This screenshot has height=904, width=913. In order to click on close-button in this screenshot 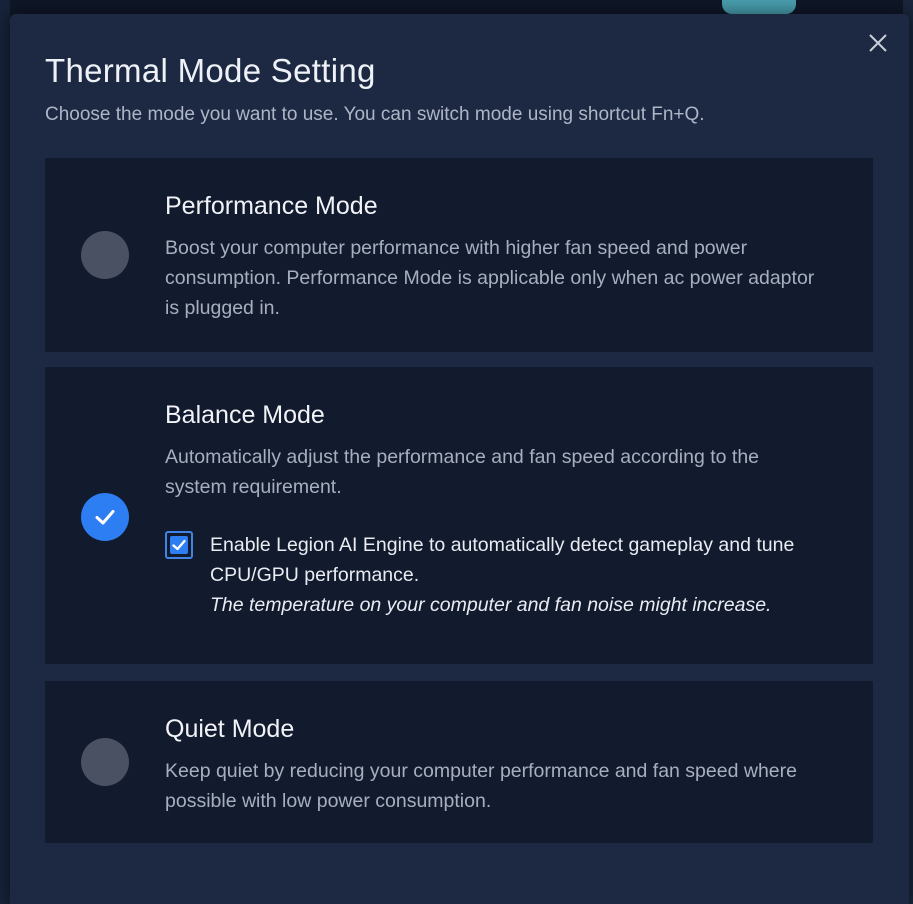, I will do `click(878, 43)`.